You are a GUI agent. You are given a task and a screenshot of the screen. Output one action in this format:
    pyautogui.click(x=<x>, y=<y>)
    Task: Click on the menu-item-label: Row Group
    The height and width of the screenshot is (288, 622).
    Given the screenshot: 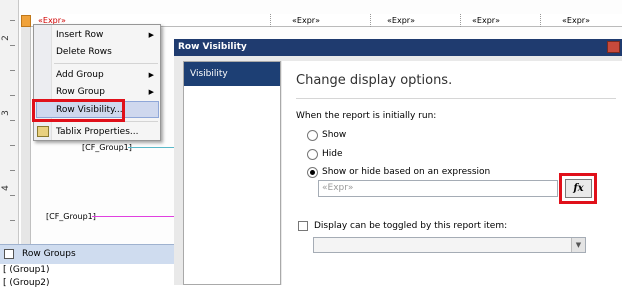 What is the action you would take?
    pyautogui.click(x=80, y=92)
    